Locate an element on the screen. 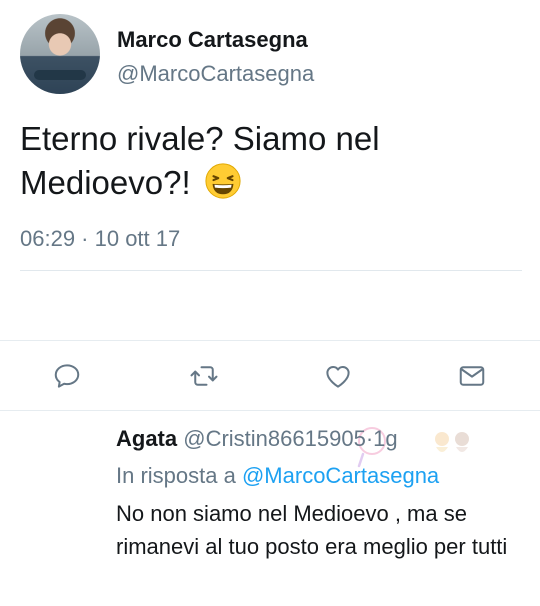 Image resolution: width=540 pixels, height=606 pixels. reply-button is located at coordinates (67, 376).